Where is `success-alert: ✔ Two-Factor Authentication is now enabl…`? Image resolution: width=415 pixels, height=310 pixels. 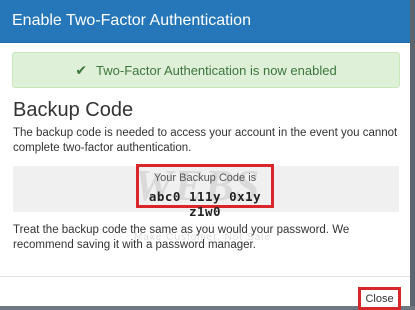
success-alert: ✔ Two-Factor Authentication is now enabl… is located at coordinates (206, 70).